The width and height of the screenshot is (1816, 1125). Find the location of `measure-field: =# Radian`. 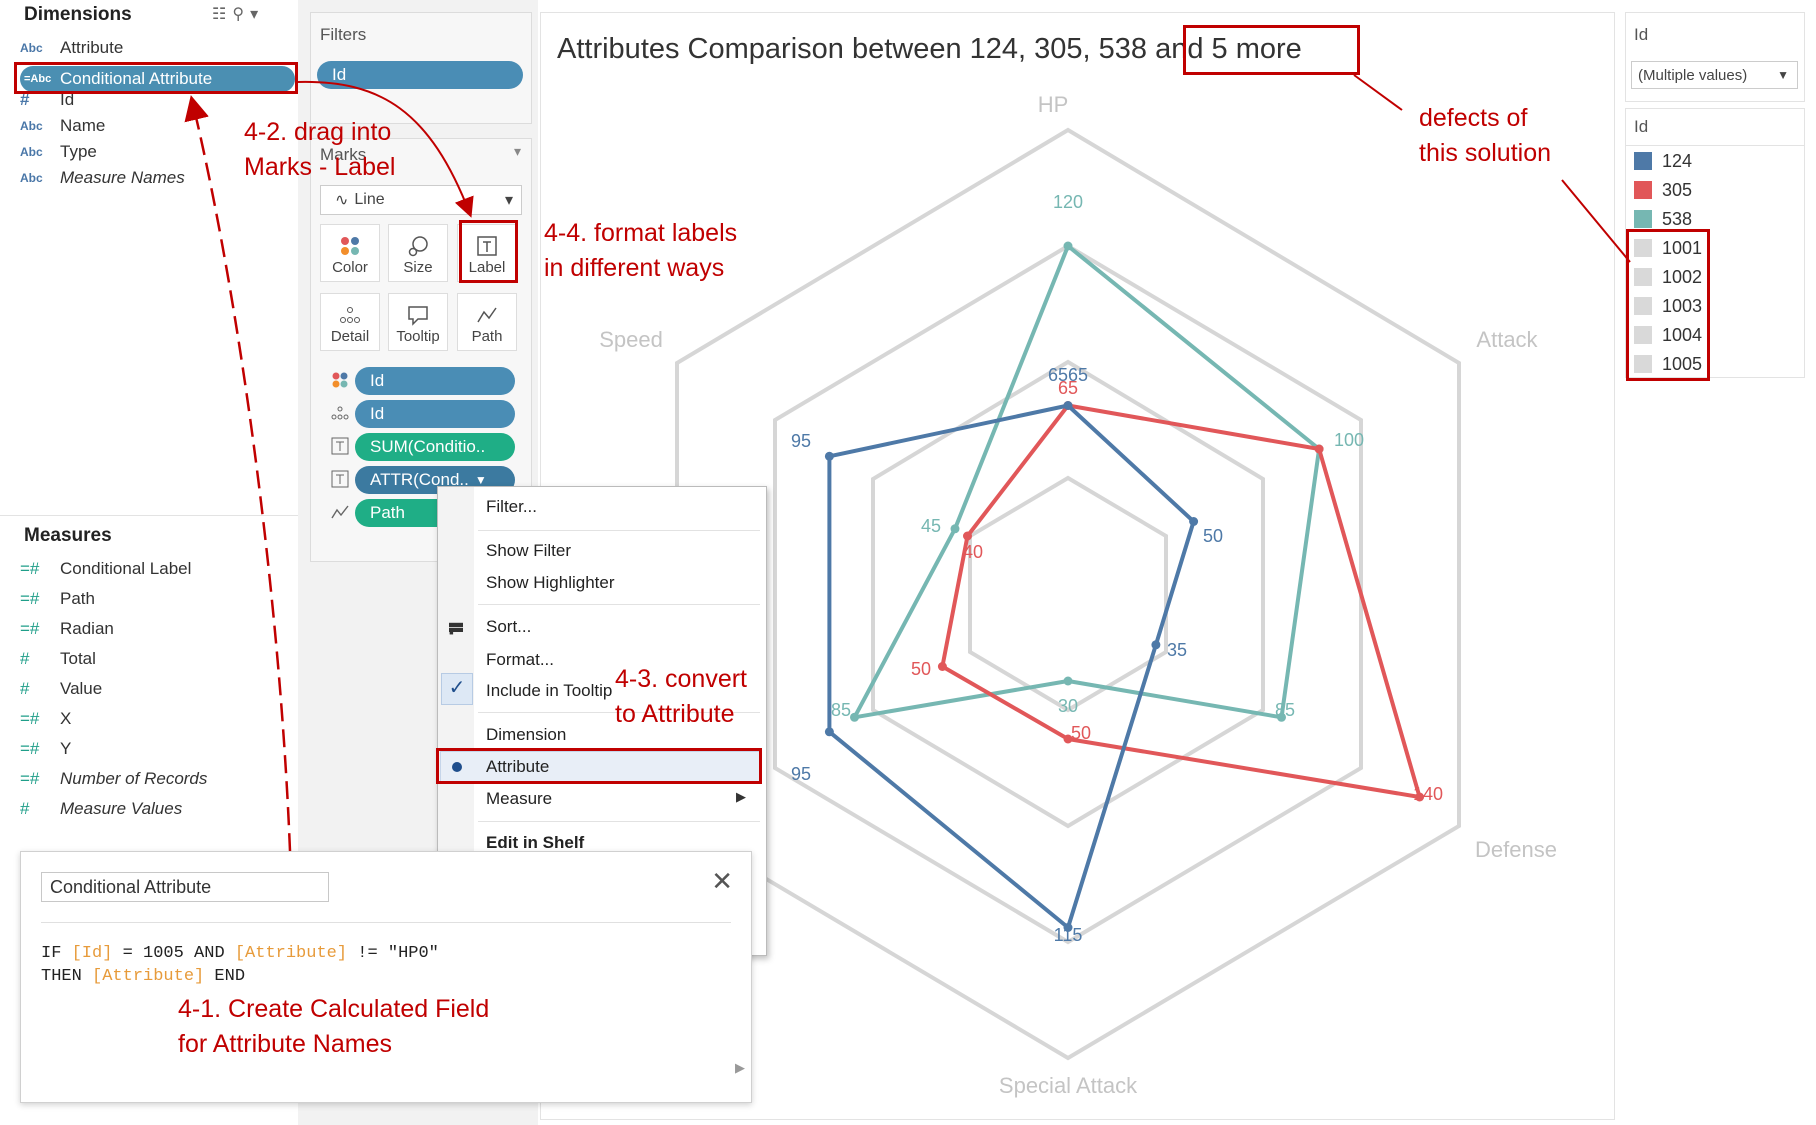

measure-field: =# Radian is located at coordinates (67, 629).